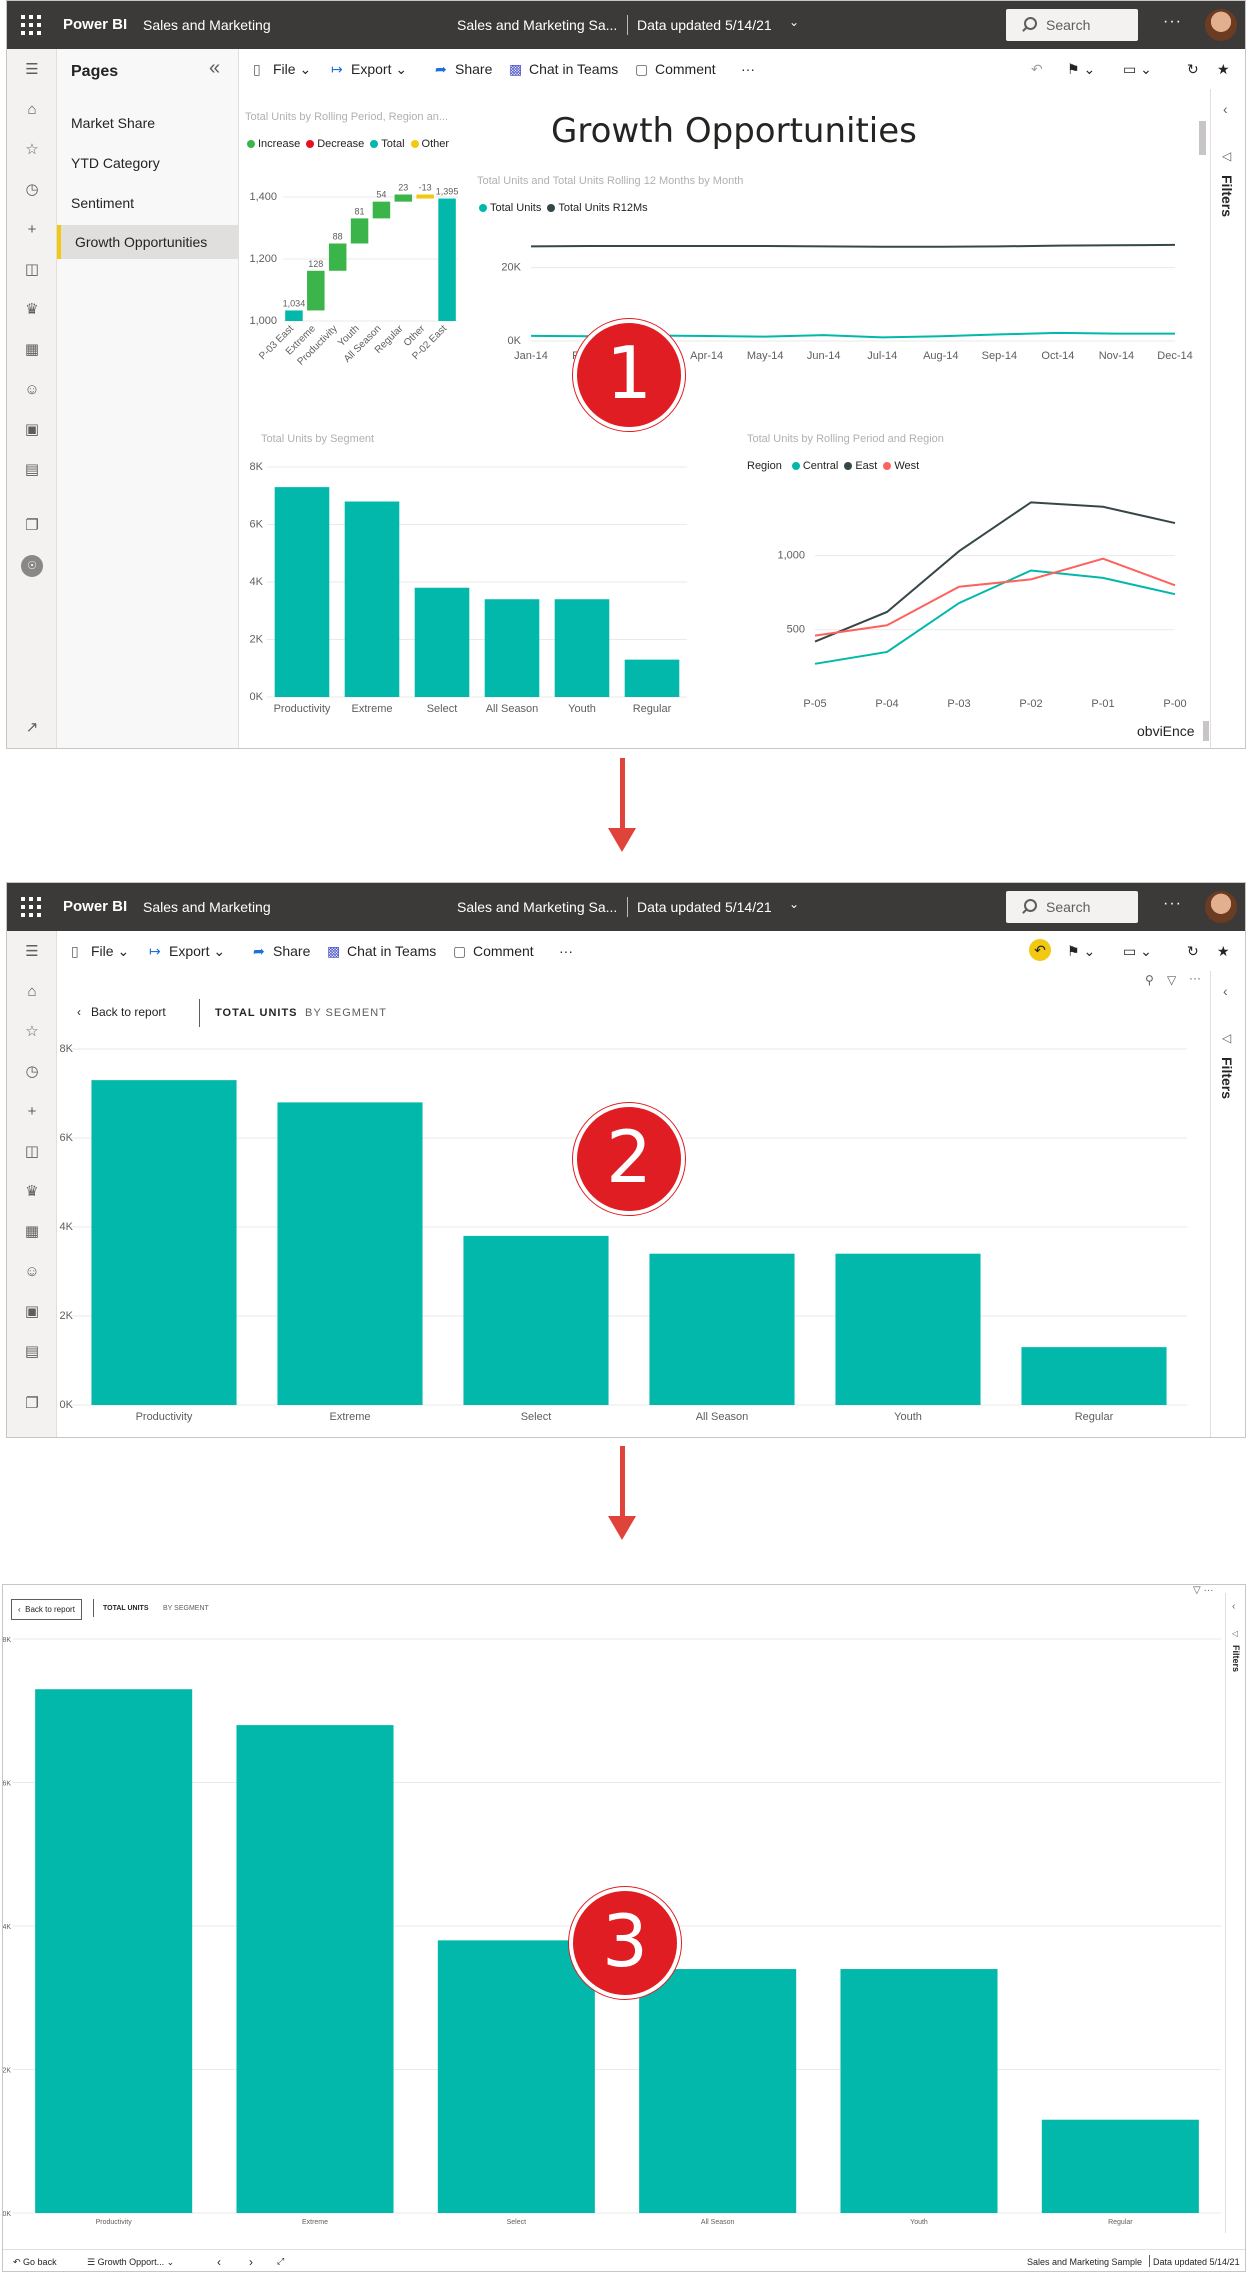 This screenshot has width=1248, height=2272. What do you see at coordinates (1235, 1633) in the screenshot?
I see `filter-icon: ◁` at bounding box center [1235, 1633].